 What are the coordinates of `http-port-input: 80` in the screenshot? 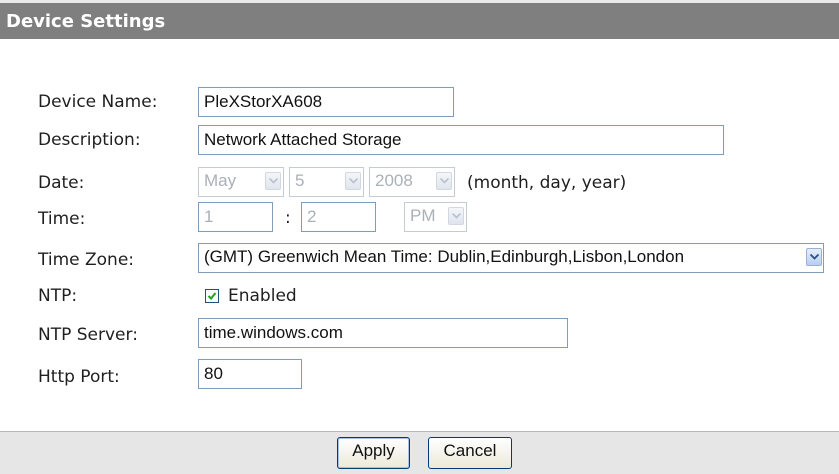 It's located at (250, 374).